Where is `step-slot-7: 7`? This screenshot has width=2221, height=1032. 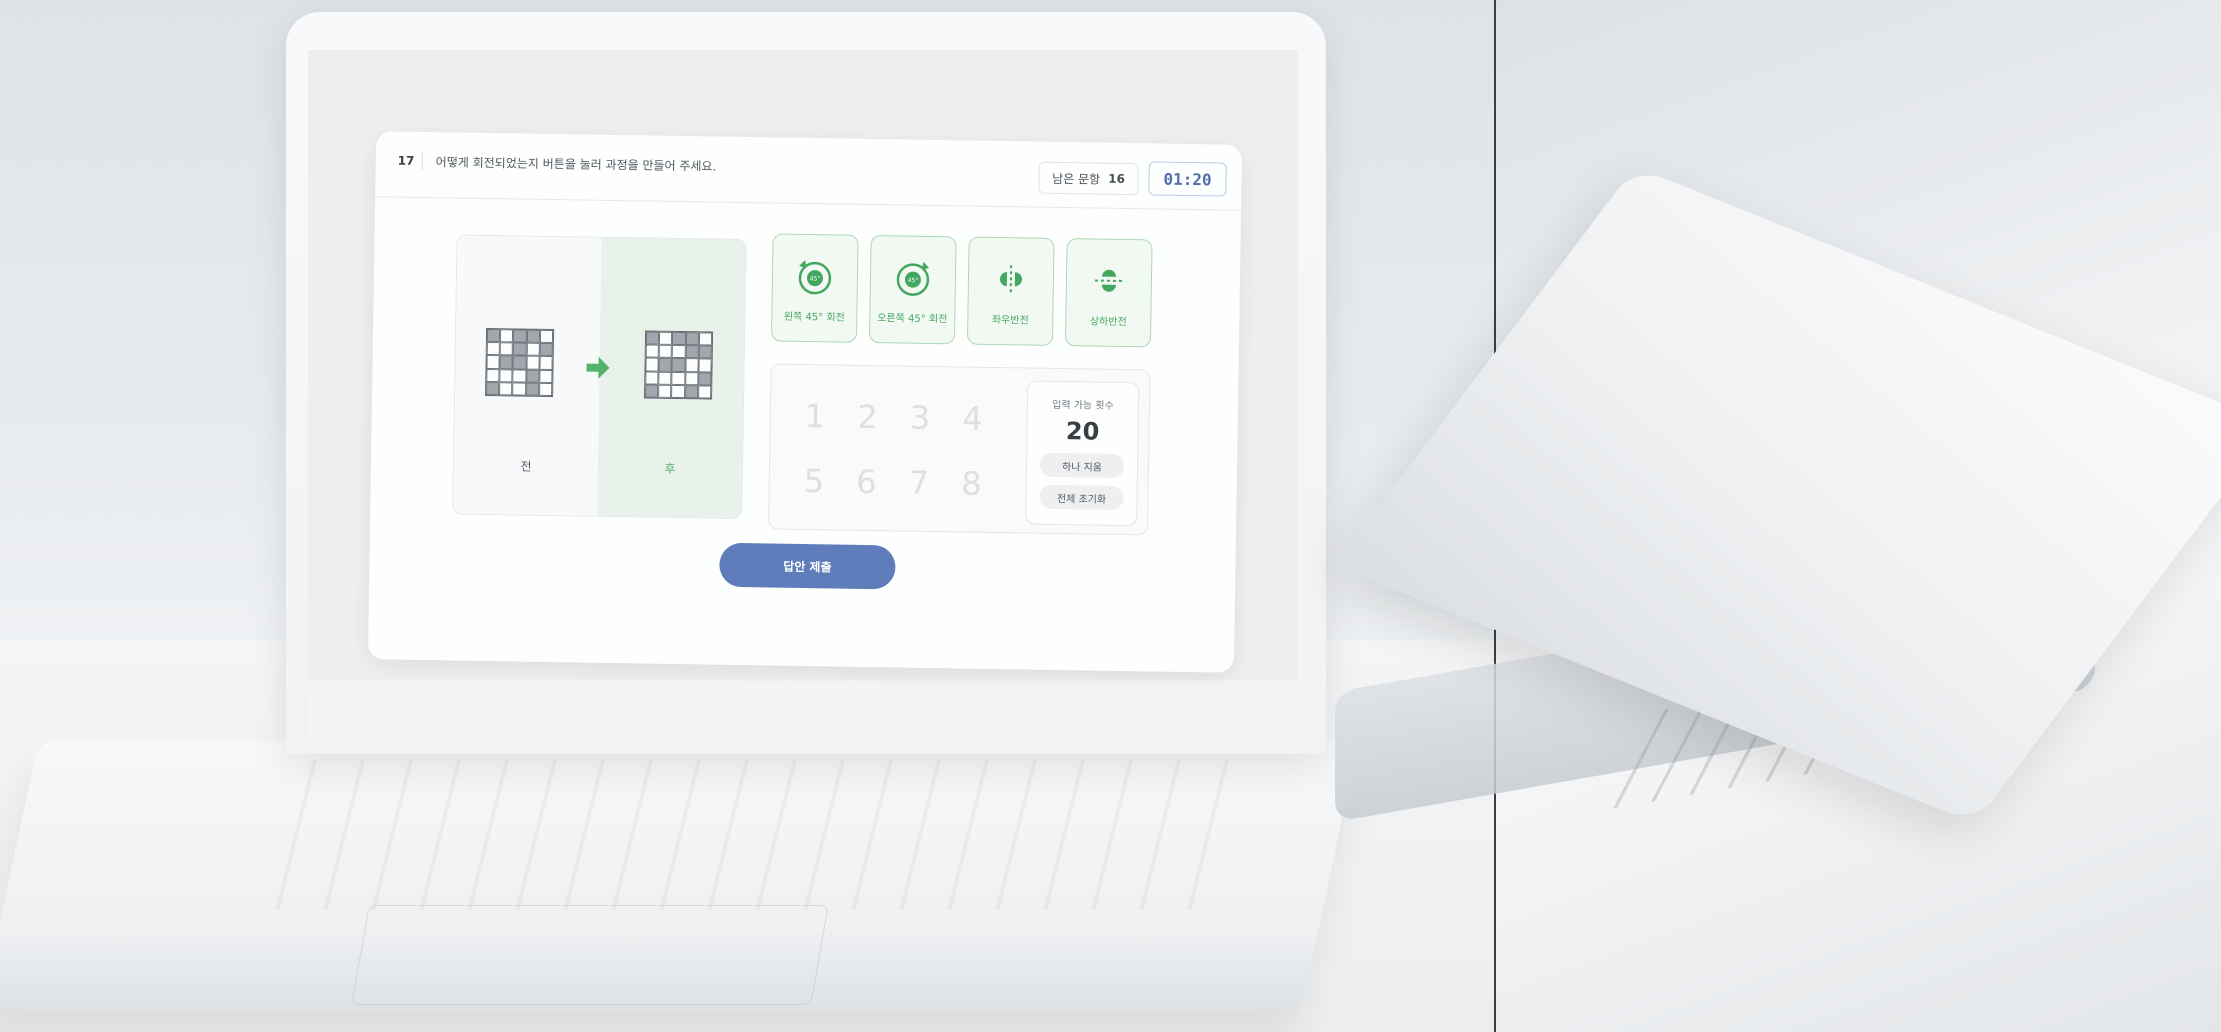
step-slot-7: 7 is located at coordinates (919, 482).